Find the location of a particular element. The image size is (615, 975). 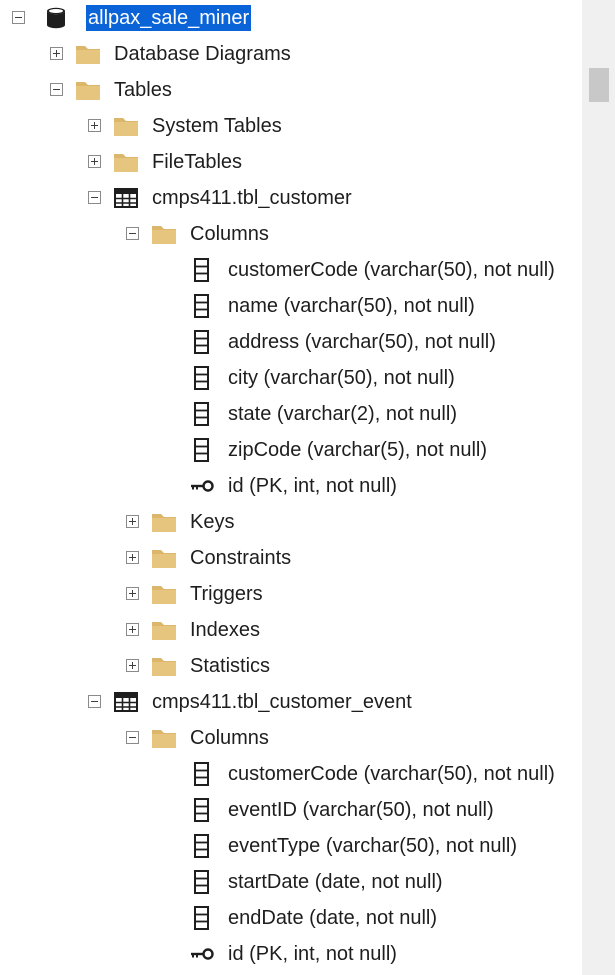

tree-node: eventID (varchar(50), not null) is located at coordinates (291, 810).